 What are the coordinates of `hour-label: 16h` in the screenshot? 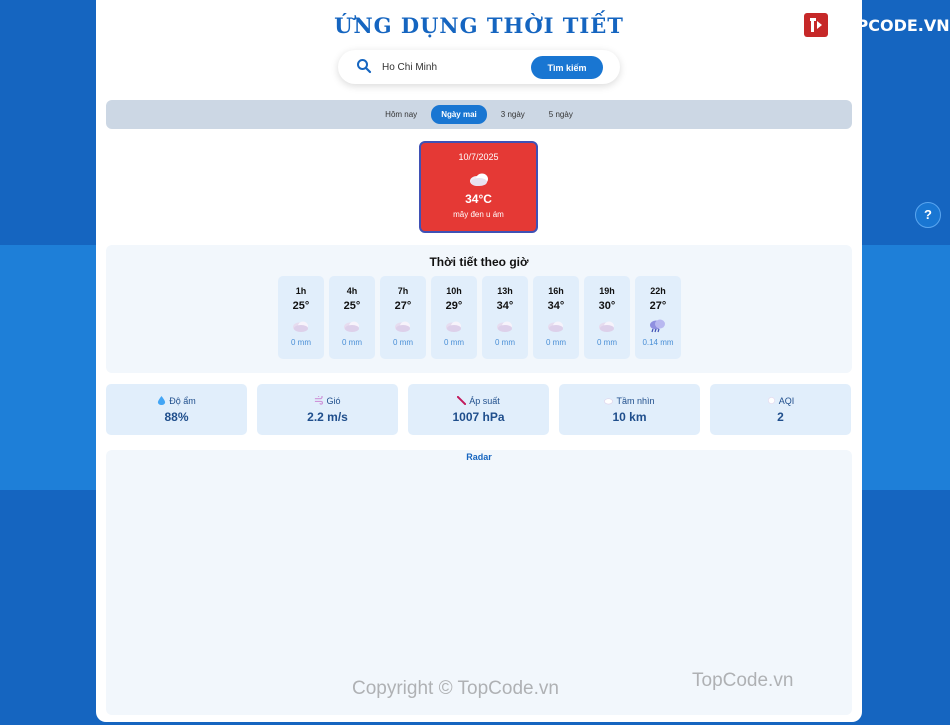 It's located at (556, 291).